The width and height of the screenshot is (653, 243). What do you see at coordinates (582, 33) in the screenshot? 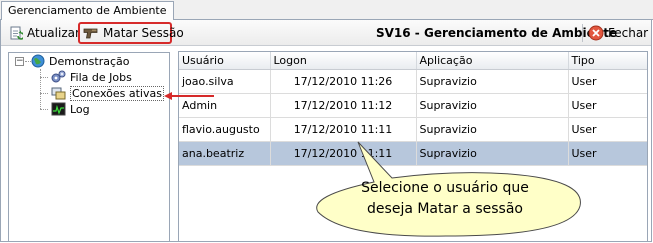
I see `toolbar-separator` at bounding box center [582, 33].